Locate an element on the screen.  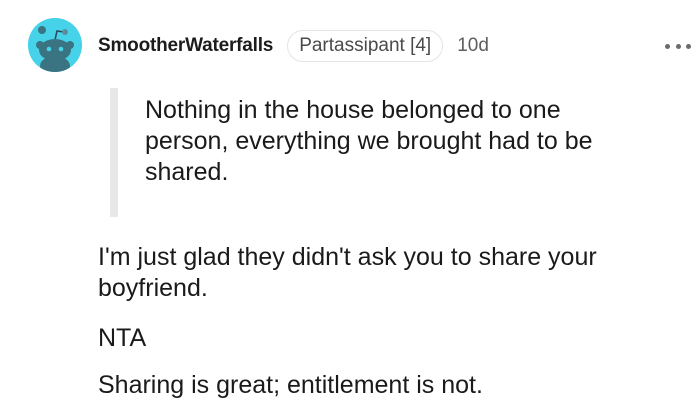
quote-bar is located at coordinates (114, 152).